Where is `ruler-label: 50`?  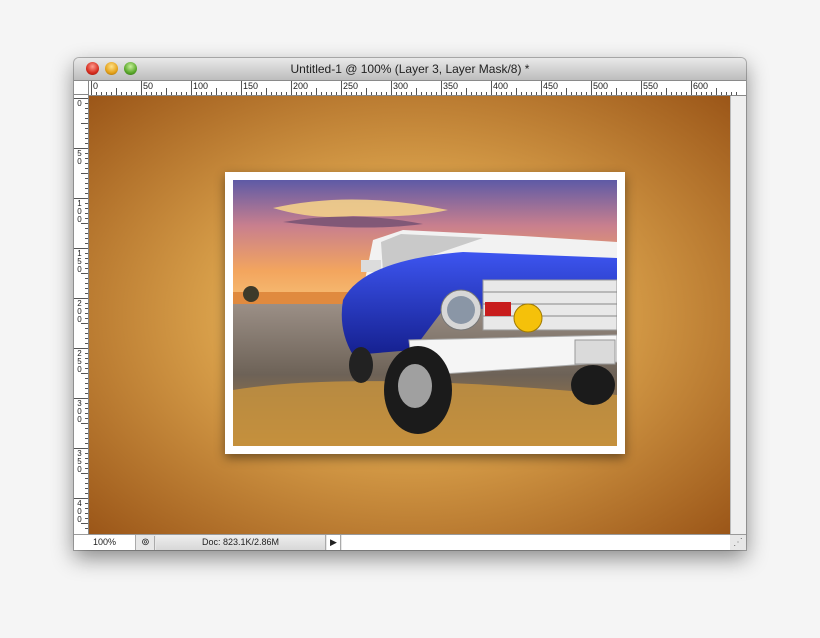 ruler-label: 50 is located at coordinates (148, 86).